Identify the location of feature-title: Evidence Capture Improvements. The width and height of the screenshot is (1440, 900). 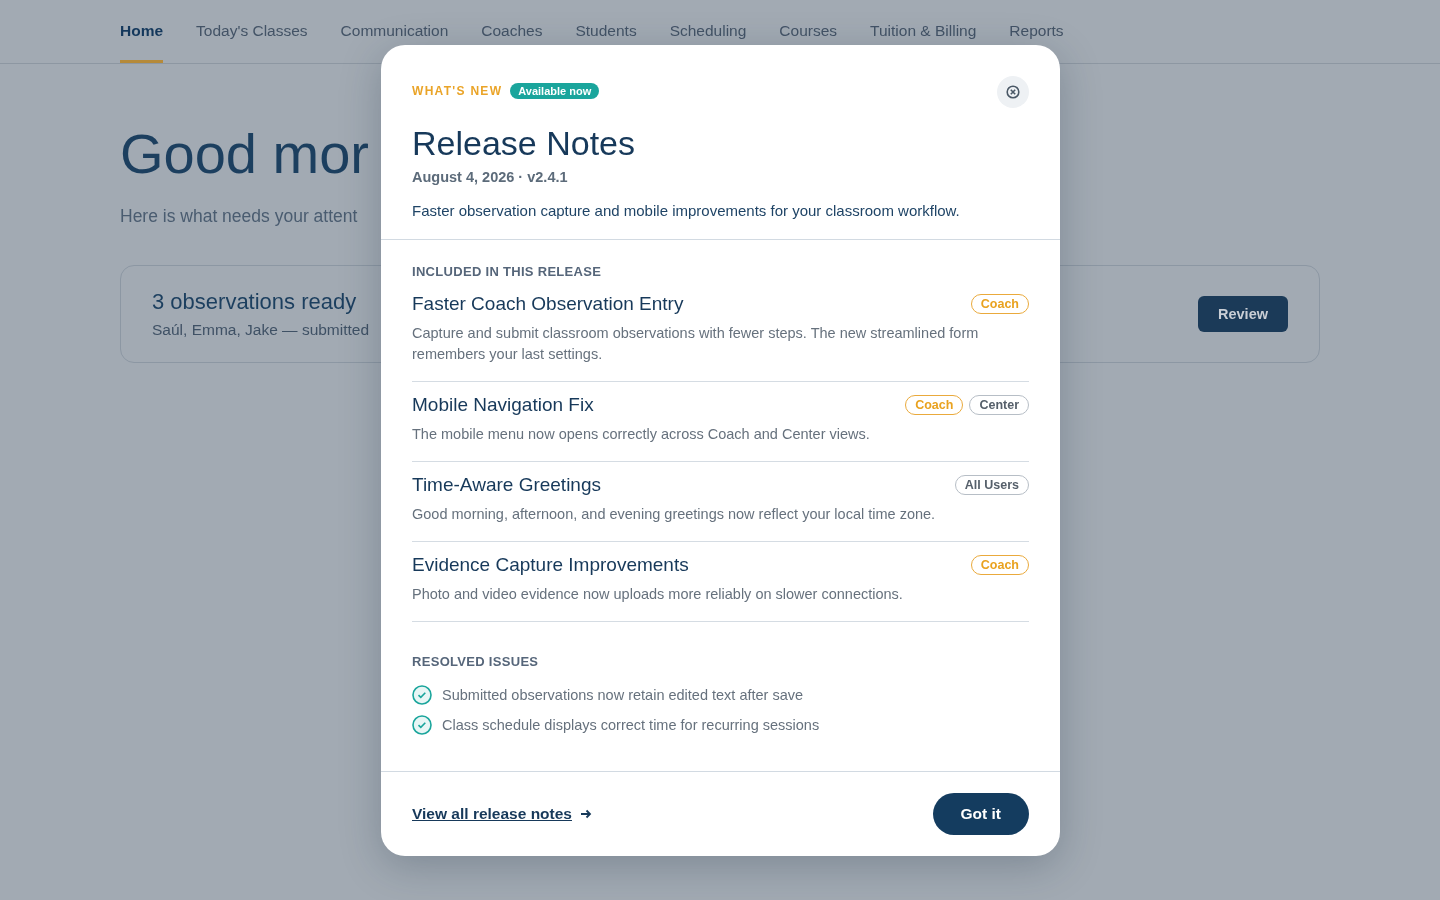
(550, 565).